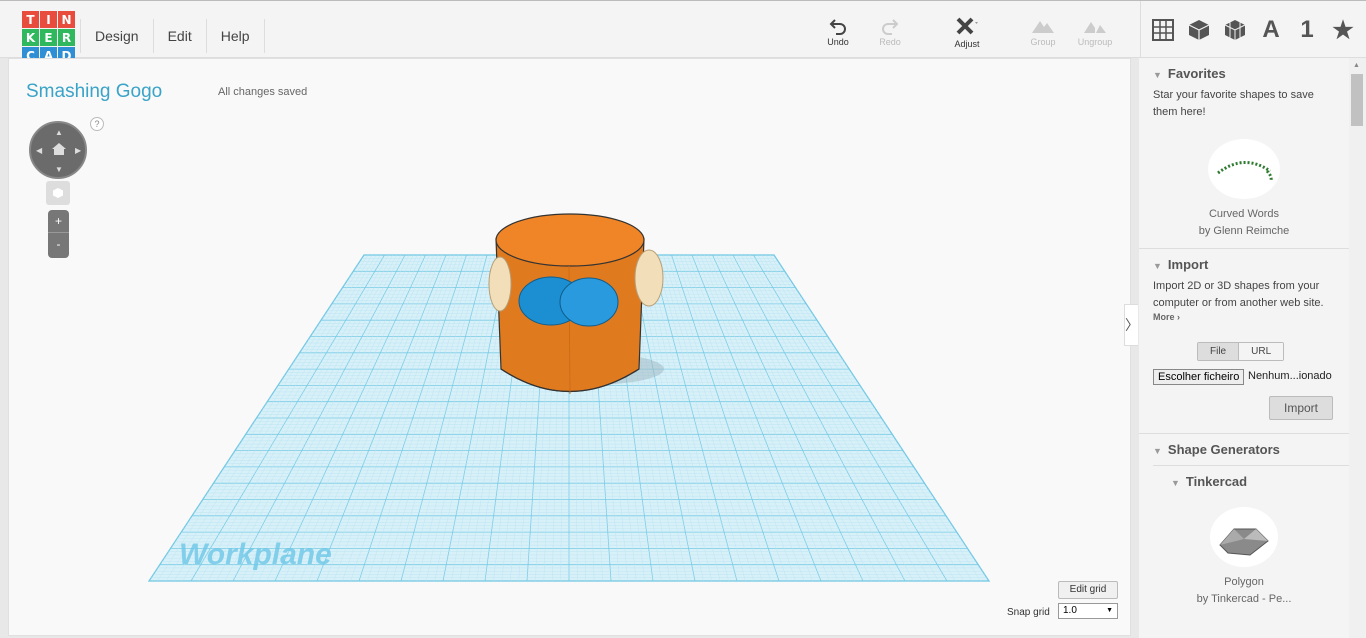 The image size is (1366, 638). I want to click on adjust-button: Adjust, so click(967, 33).